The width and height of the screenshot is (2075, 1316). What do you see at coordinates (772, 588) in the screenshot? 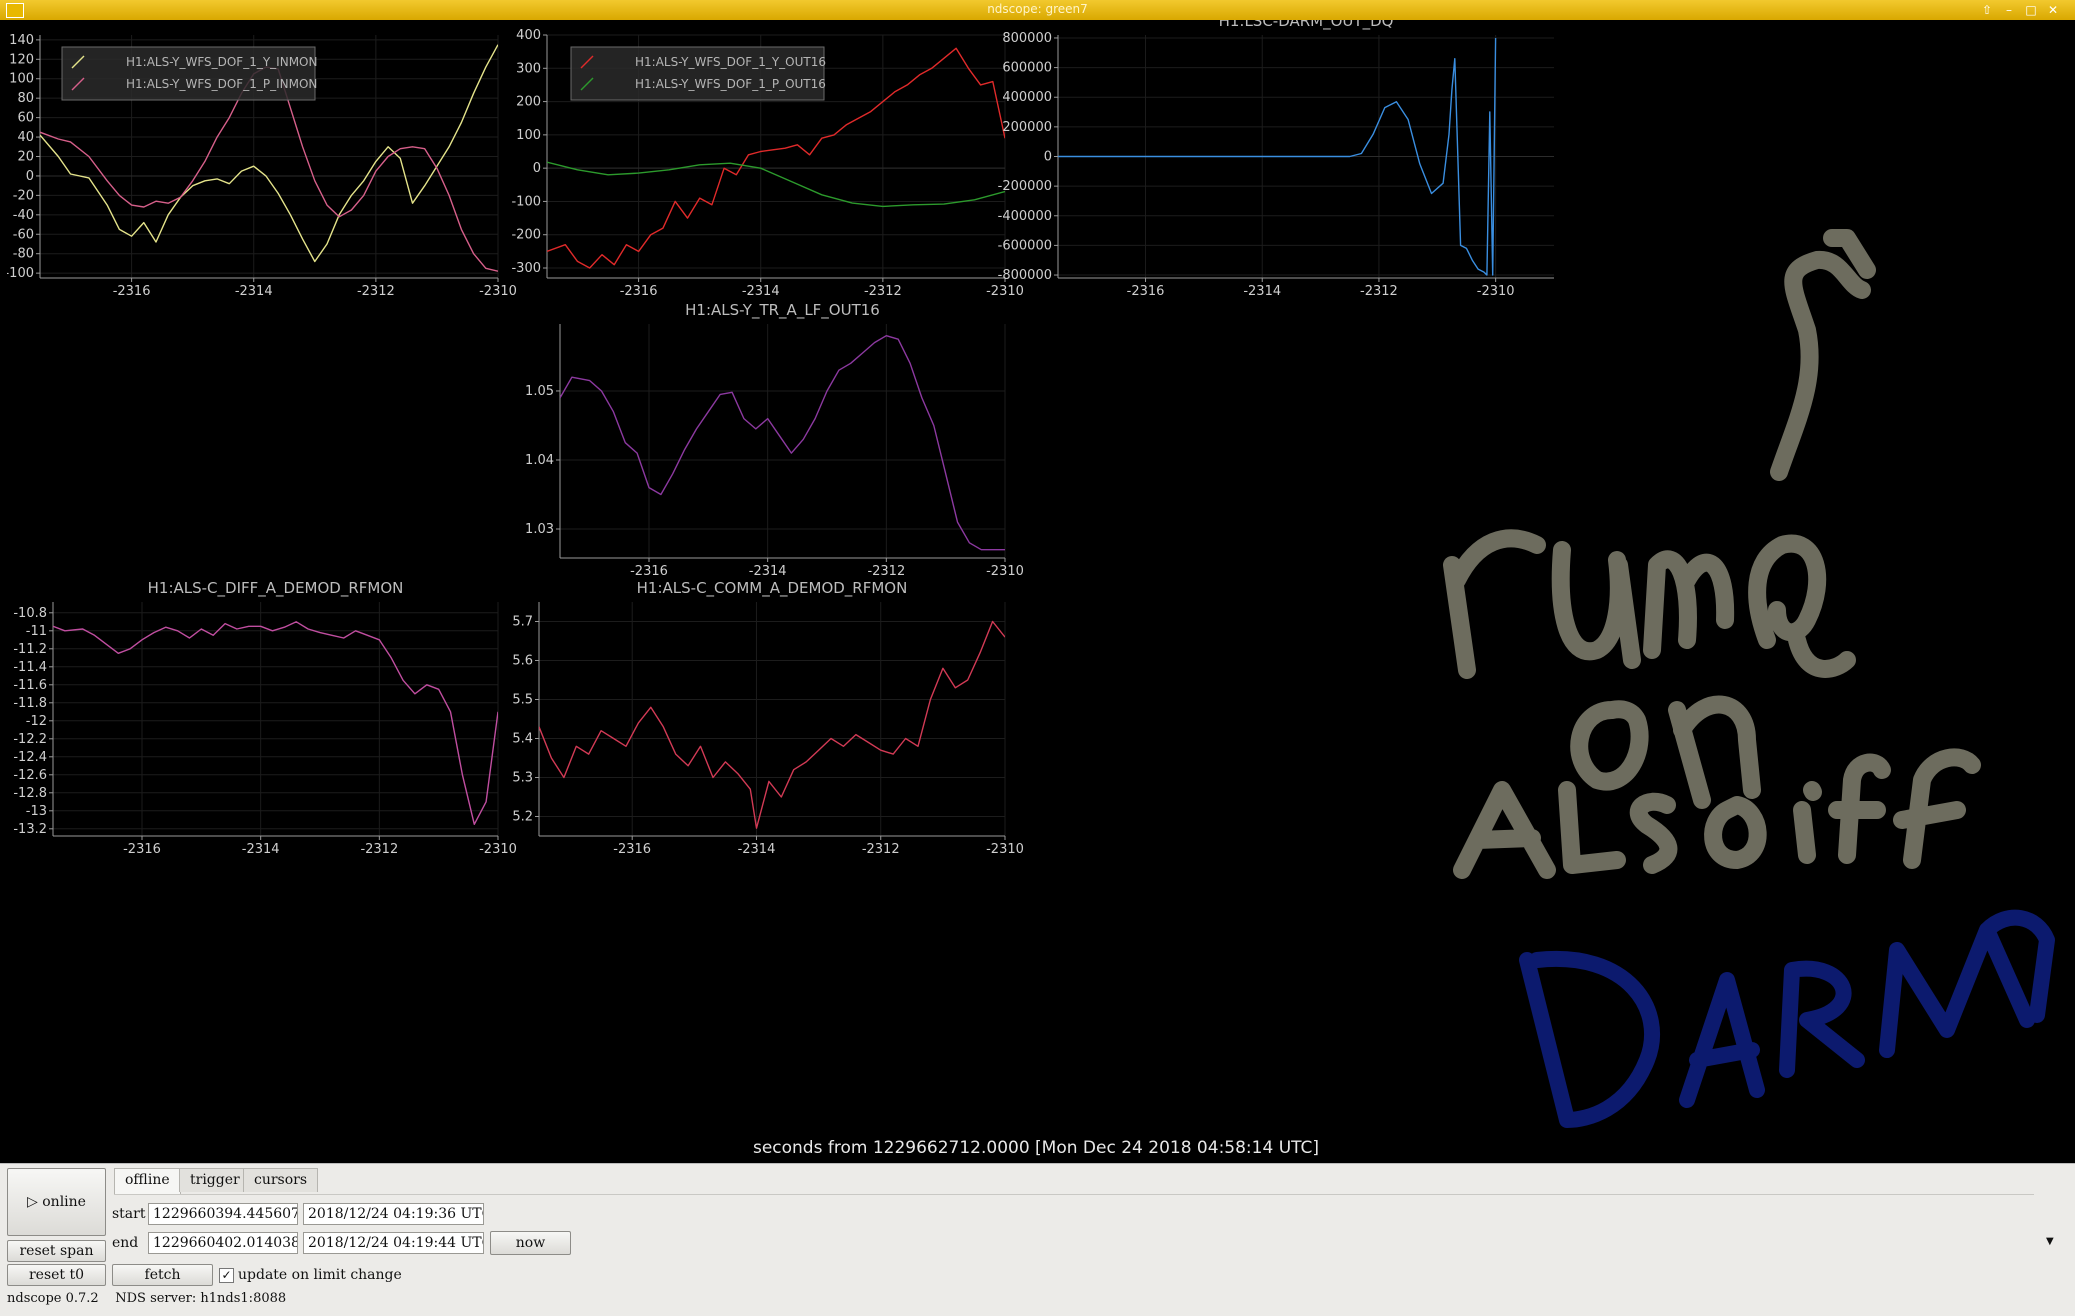
I see `chart-title: H1:ALS-C_COMM_A_DEMOD_RFMON` at bounding box center [772, 588].